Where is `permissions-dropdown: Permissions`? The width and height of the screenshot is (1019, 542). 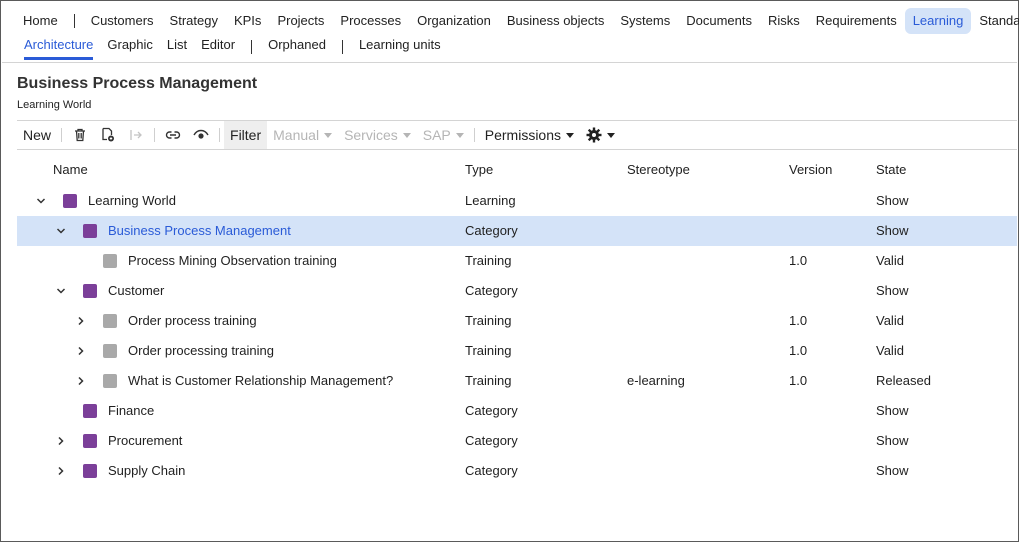
permissions-dropdown: Permissions is located at coordinates (529, 135).